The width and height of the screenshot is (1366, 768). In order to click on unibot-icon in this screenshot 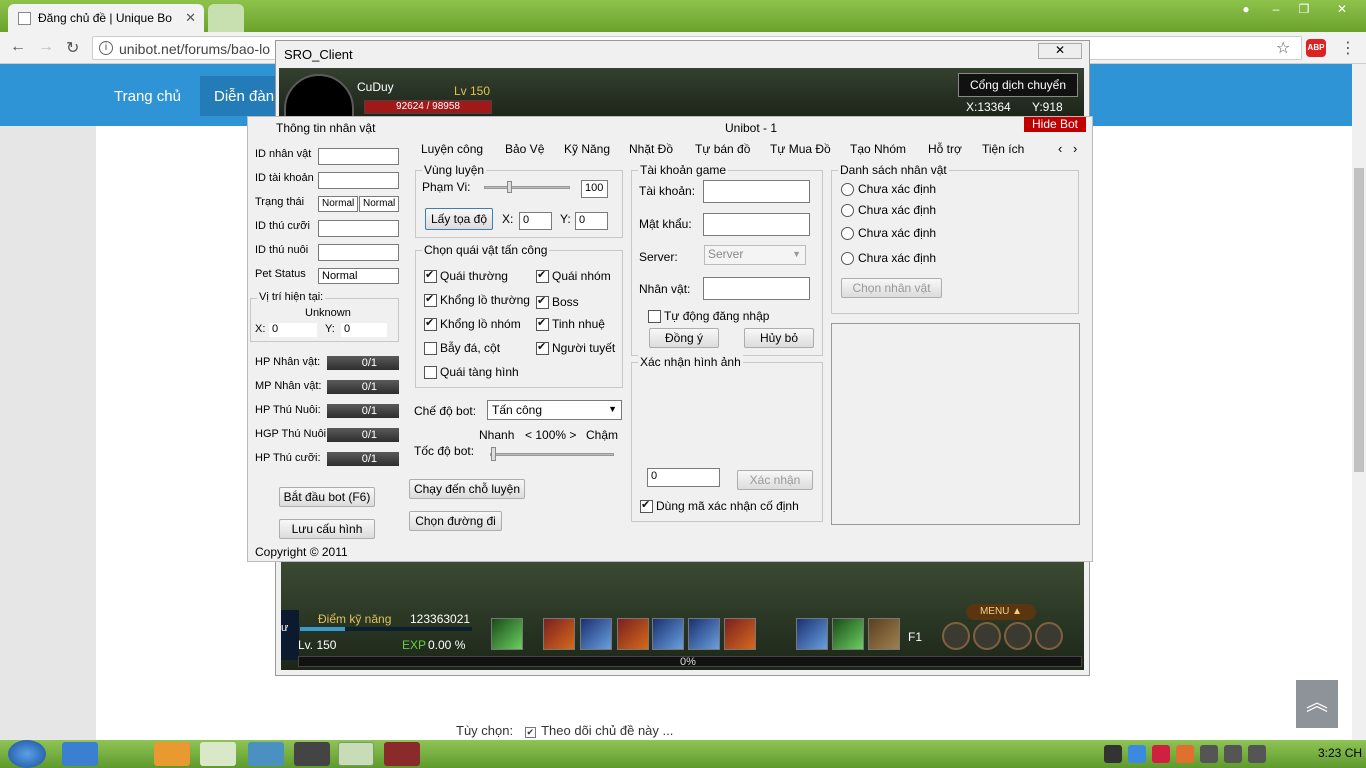, I will do `click(356, 754)`.